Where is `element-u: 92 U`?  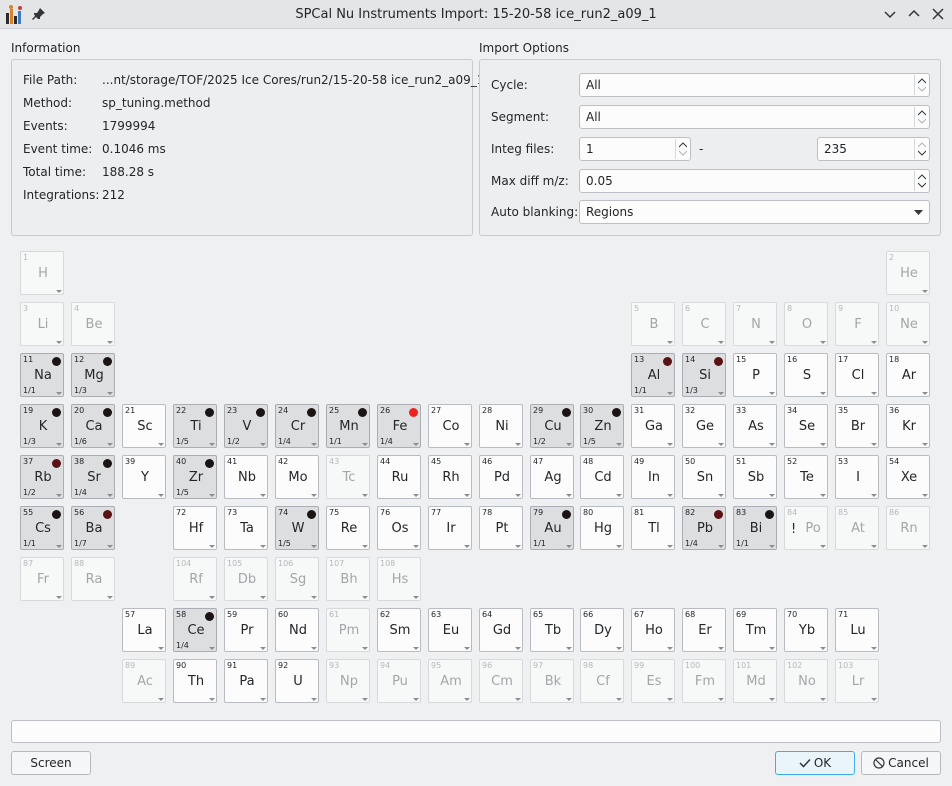 element-u: 92 U is located at coordinates (297, 681).